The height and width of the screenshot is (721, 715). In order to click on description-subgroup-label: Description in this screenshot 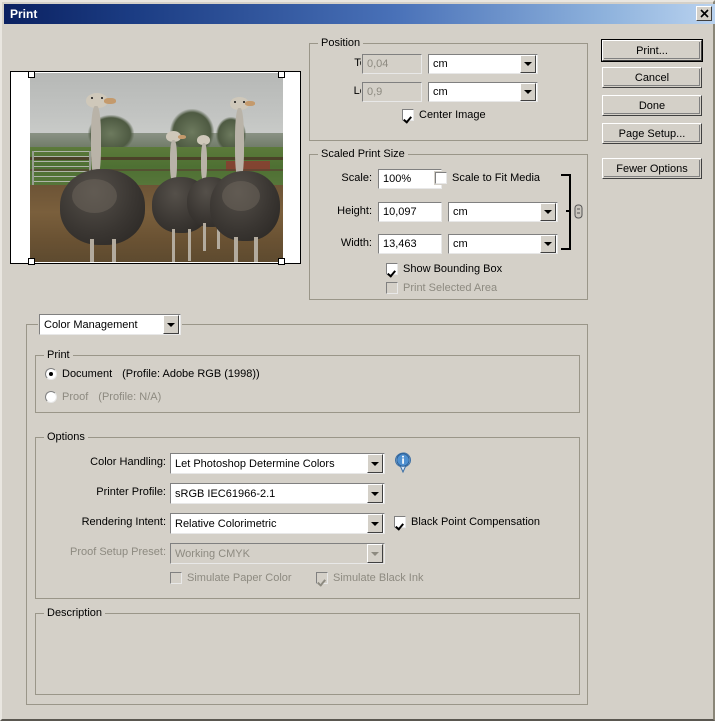, I will do `click(75, 613)`.